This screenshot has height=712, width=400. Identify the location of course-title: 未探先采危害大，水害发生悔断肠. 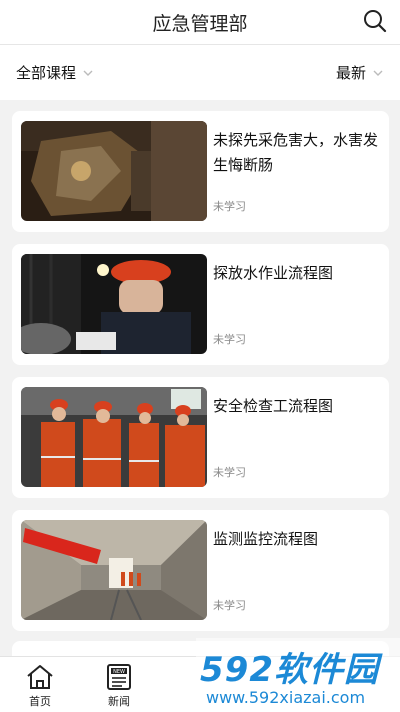
(296, 152).